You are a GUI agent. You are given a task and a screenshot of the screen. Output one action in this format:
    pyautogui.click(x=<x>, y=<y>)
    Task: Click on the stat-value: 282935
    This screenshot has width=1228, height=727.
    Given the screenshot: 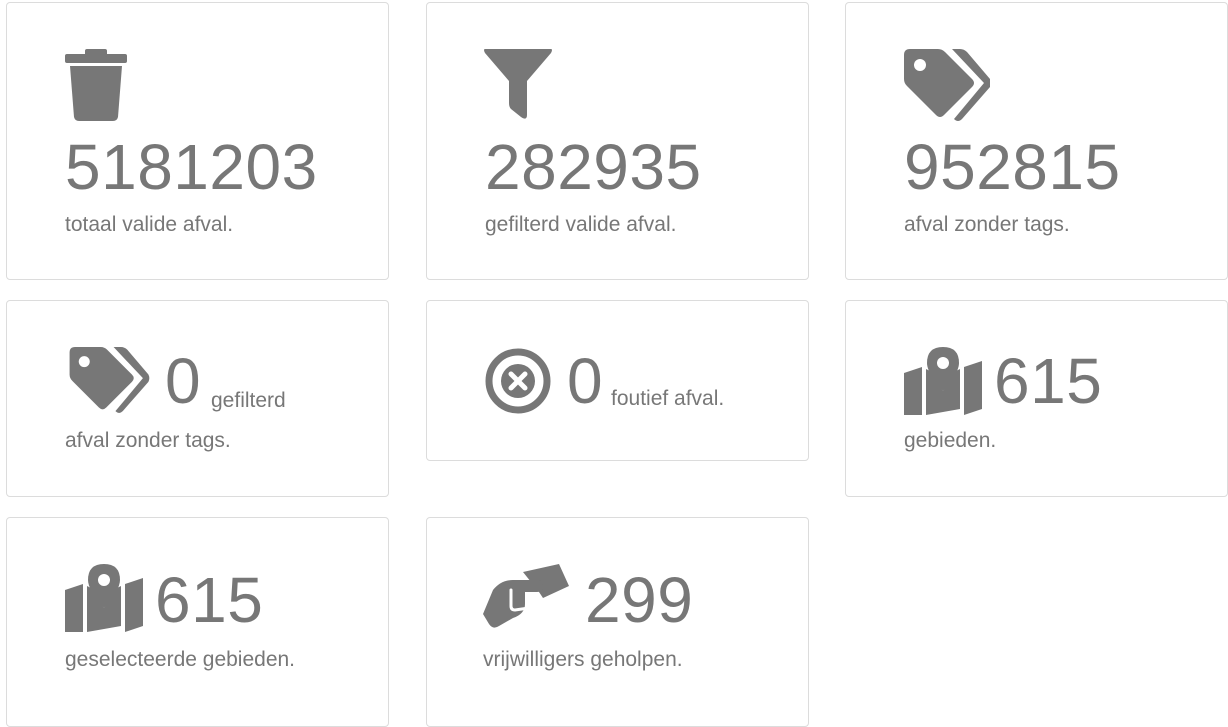 What is the action you would take?
    pyautogui.click(x=593, y=167)
    